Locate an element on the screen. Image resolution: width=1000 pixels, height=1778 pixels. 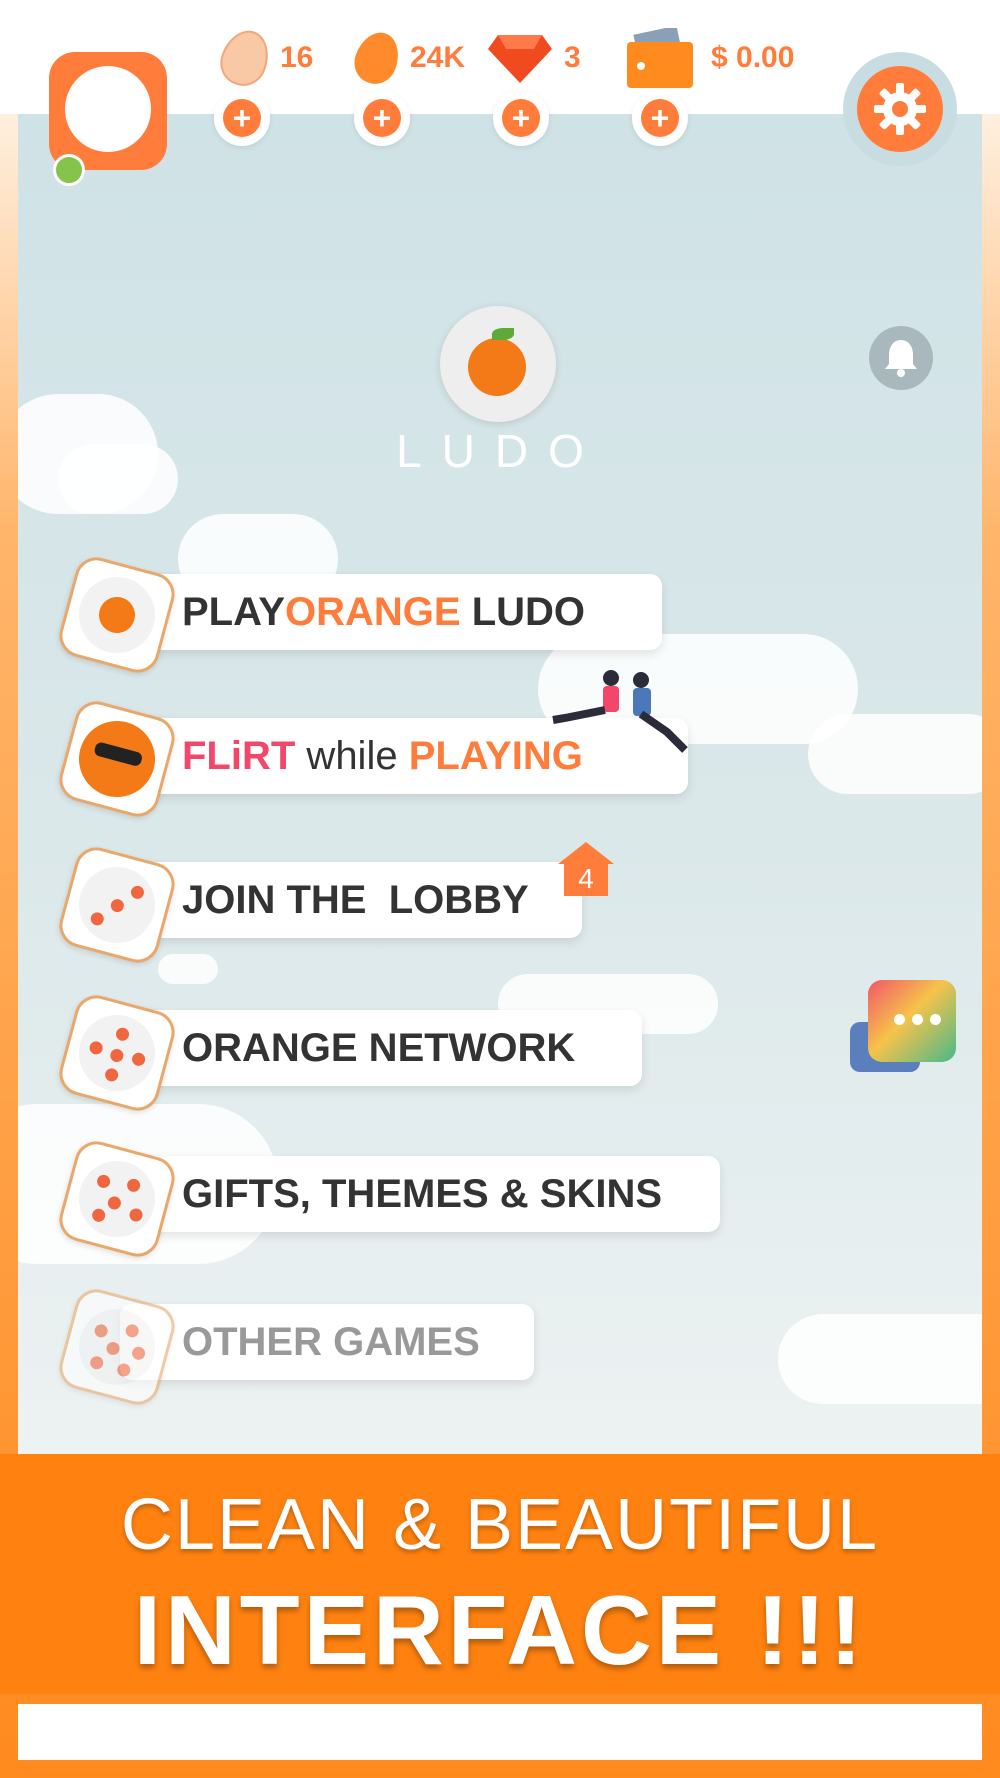
orange-leaf is located at coordinates (503, 334).